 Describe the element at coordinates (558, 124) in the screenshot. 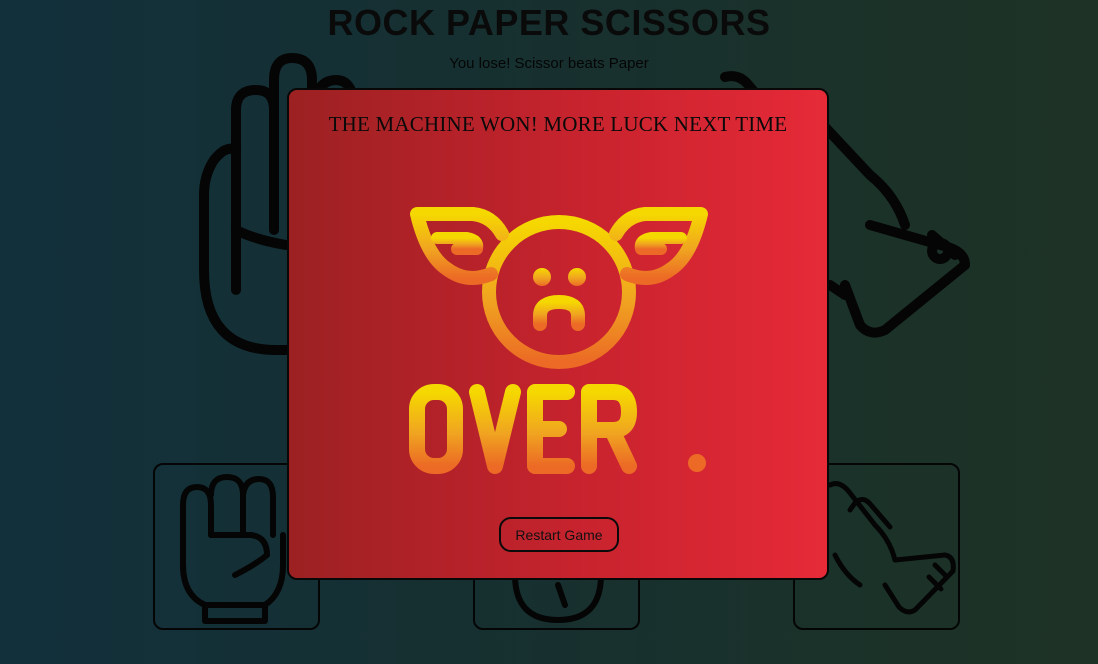

I see `modal-message: THE MACHINE WON! MORE LUCK NEXT TIME` at that location.